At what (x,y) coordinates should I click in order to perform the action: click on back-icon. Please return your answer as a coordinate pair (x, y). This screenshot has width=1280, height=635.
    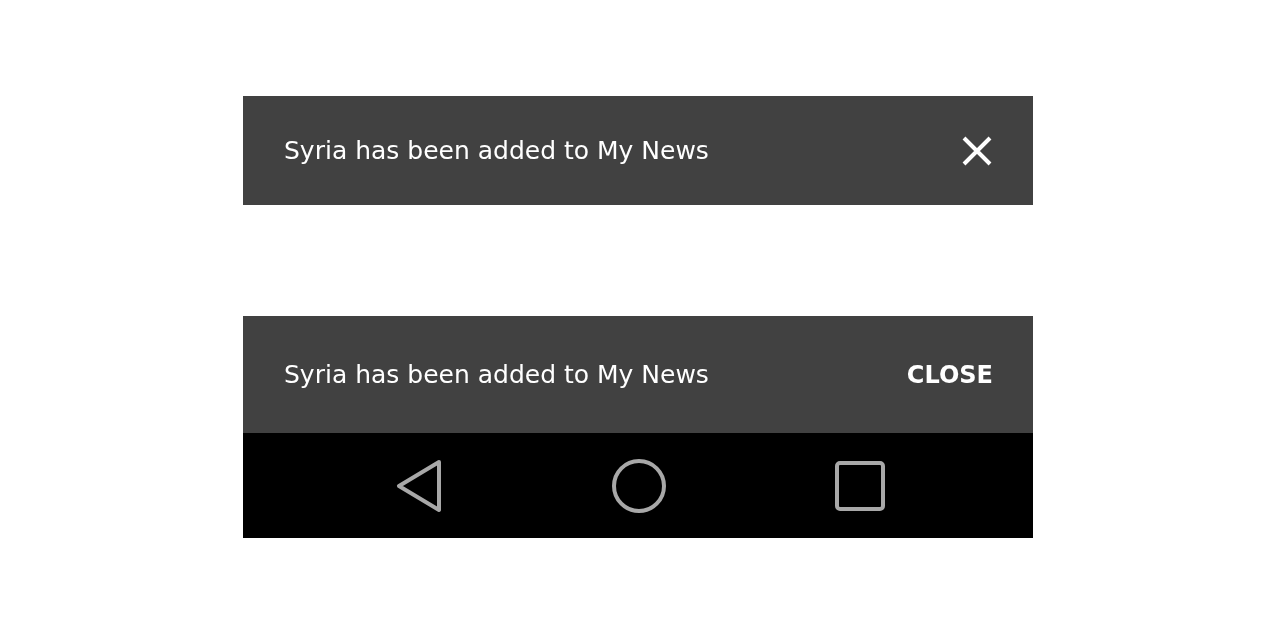
    Looking at the image, I should click on (419, 485).